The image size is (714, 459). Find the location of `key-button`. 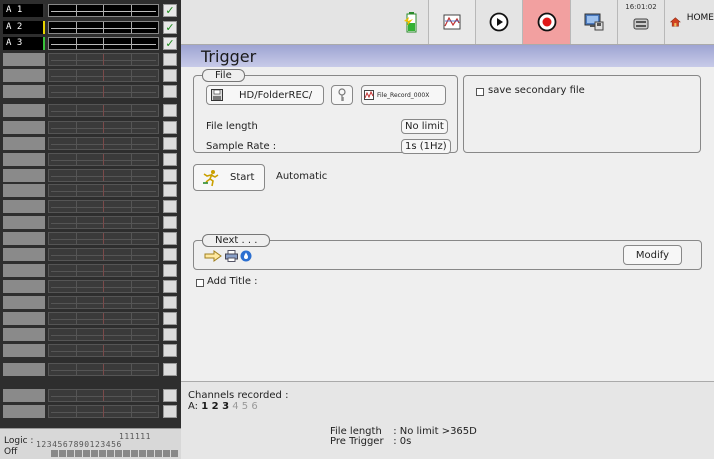

key-button is located at coordinates (342, 95).